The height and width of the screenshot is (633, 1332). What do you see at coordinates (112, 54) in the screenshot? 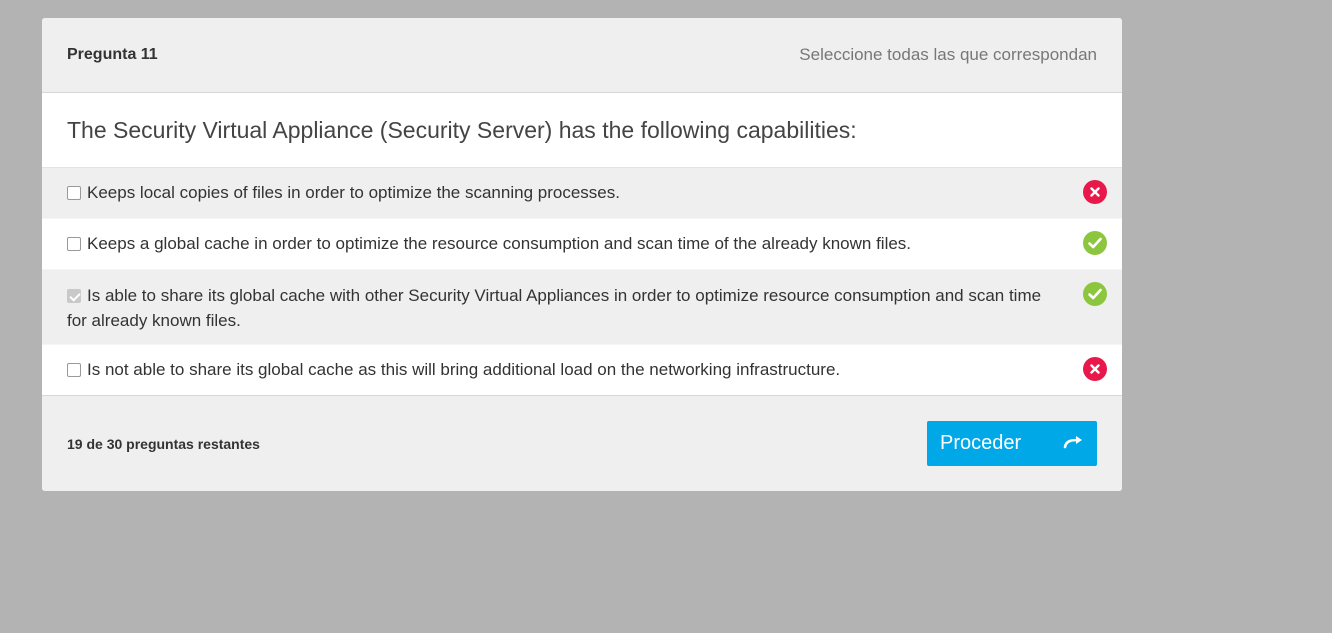
I see `question-number: Pregunta 11` at bounding box center [112, 54].